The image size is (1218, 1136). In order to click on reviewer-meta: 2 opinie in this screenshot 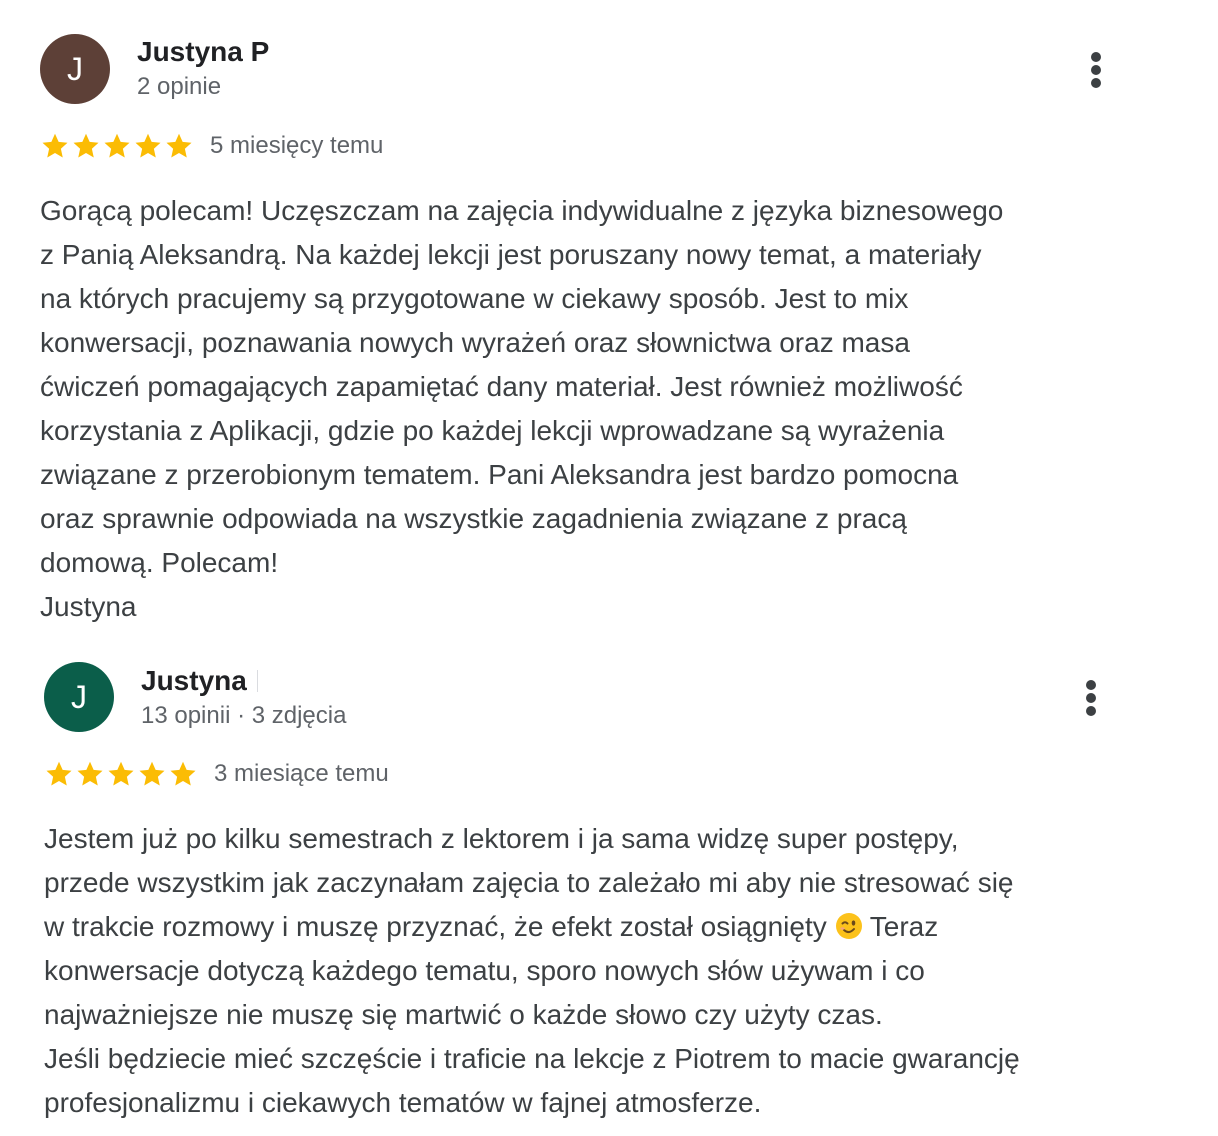, I will do `click(179, 87)`.